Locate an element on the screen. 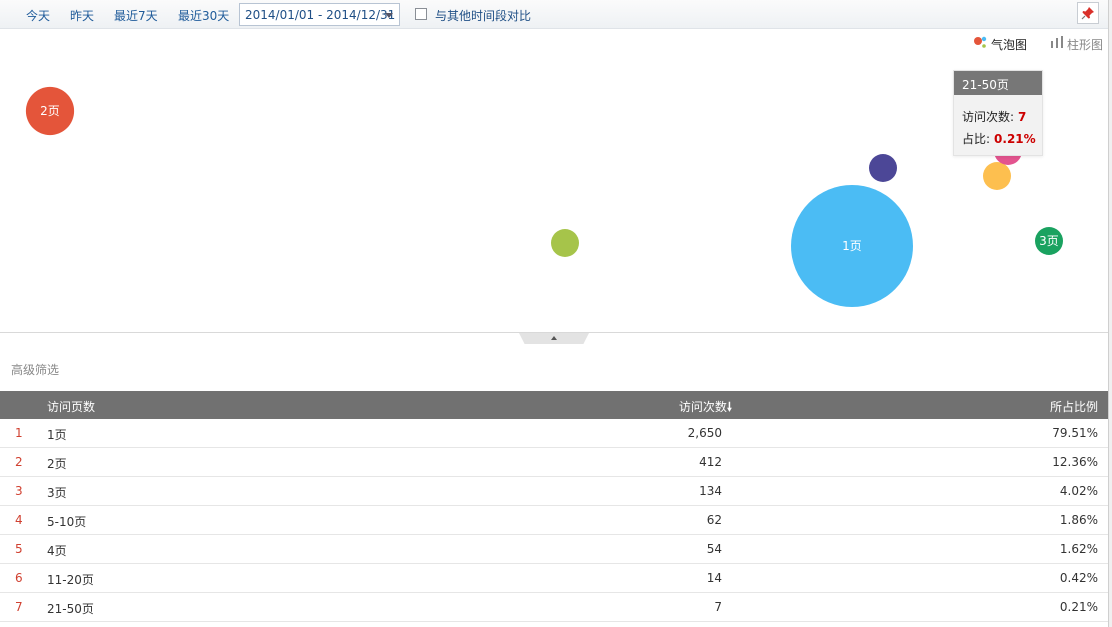  column-header-visits-label: 访问次数 is located at coordinates (702, 407).